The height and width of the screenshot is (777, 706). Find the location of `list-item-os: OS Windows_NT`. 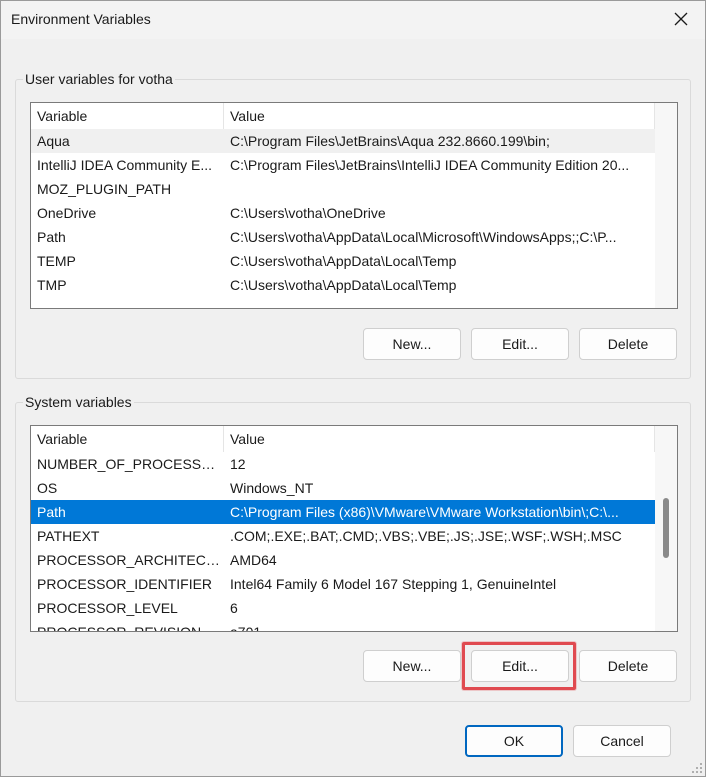

list-item-os: OS Windows_NT is located at coordinates (343, 488).